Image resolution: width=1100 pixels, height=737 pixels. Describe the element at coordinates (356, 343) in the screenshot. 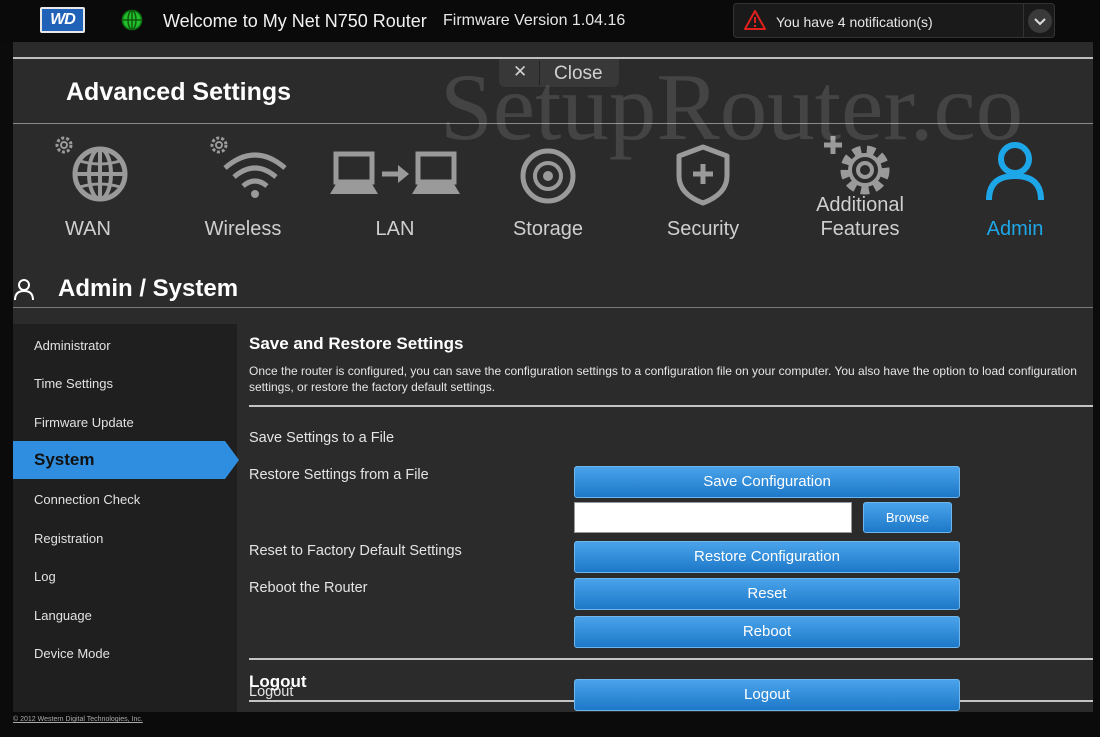

I see `save-restore-heading: Save and Restore Settings` at that location.